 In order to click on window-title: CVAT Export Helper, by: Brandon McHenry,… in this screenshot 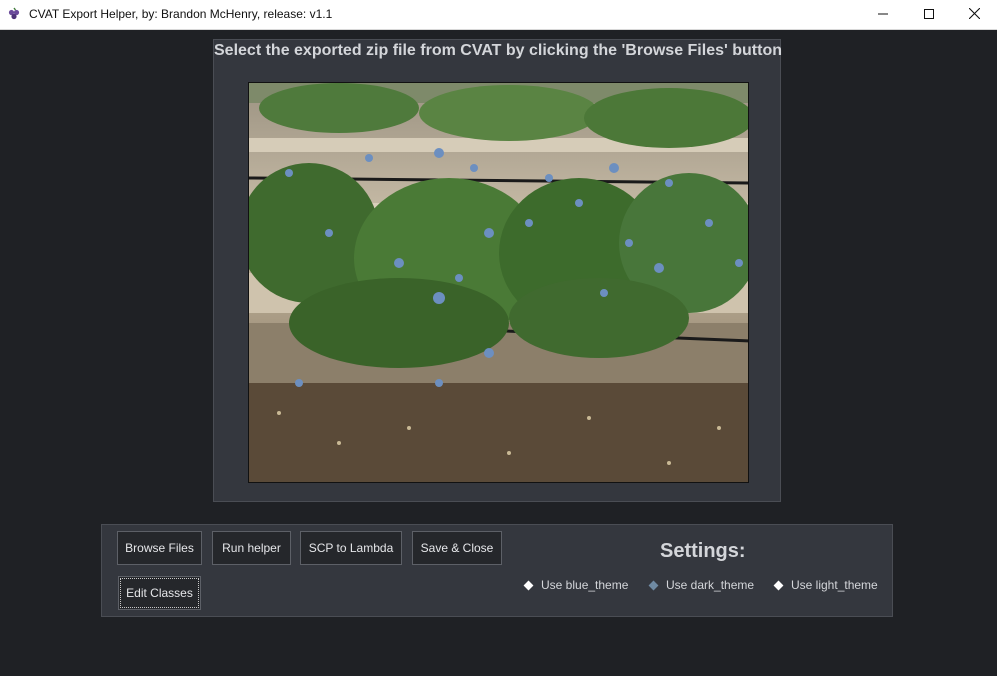, I will do `click(181, 14)`.